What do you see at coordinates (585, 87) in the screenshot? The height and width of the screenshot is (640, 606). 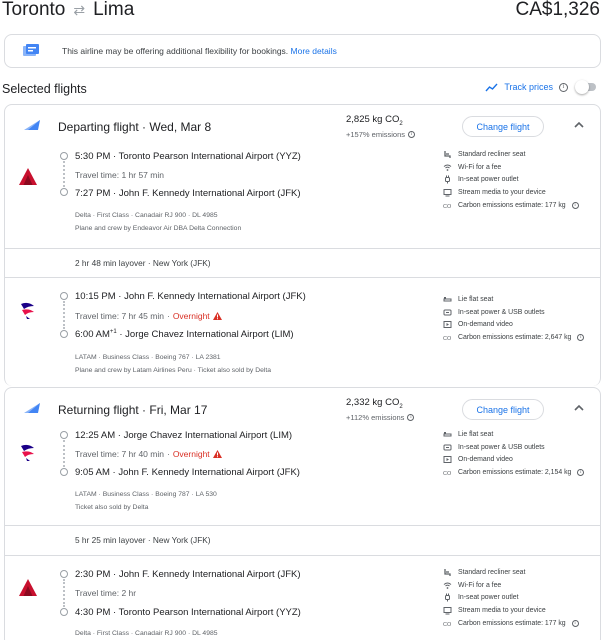 I see `track-prices-toggle` at bounding box center [585, 87].